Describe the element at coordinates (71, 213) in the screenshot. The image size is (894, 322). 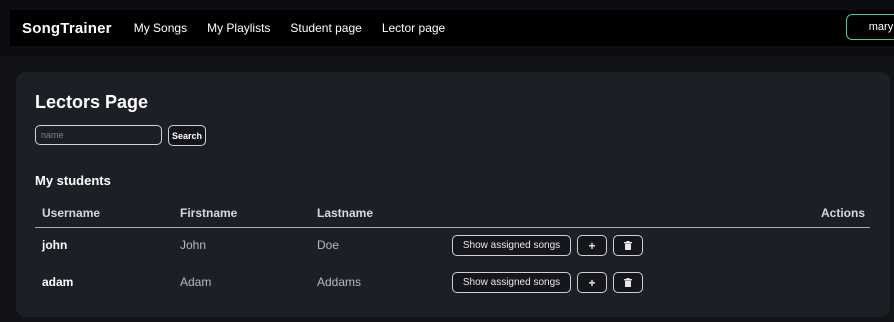
I see `column-header-username: Username` at that location.